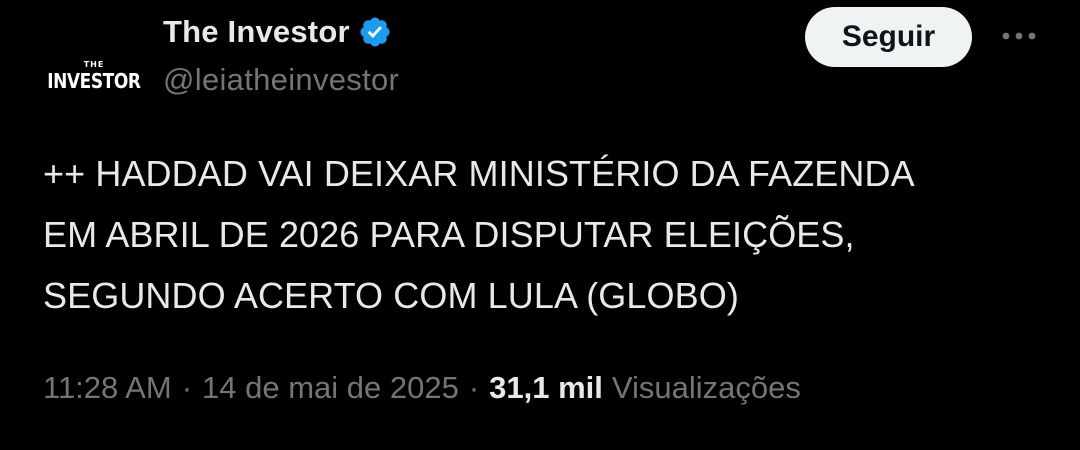 This screenshot has height=450, width=1080. I want to click on verified-badge-icon, so click(375, 32).